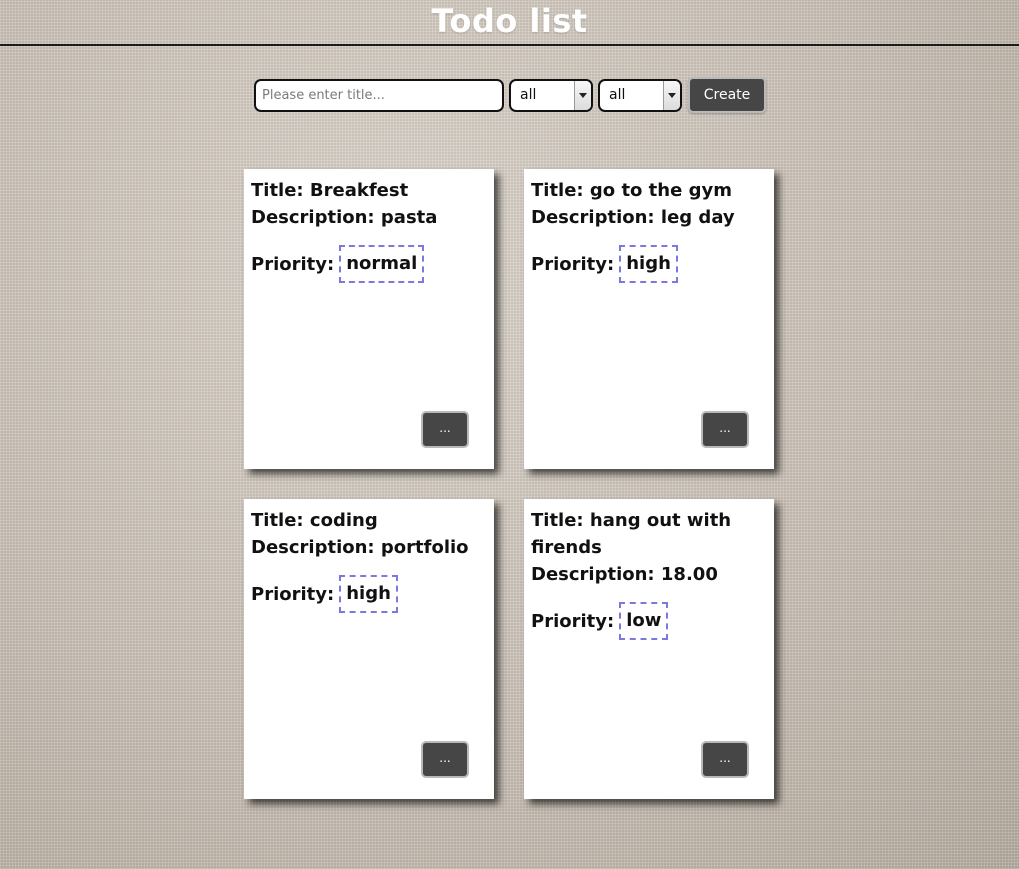 The height and width of the screenshot is (869, 1019). Describe the element at coordinates (727, 95) in the screenshot. I see `create-button: Create` at that location.